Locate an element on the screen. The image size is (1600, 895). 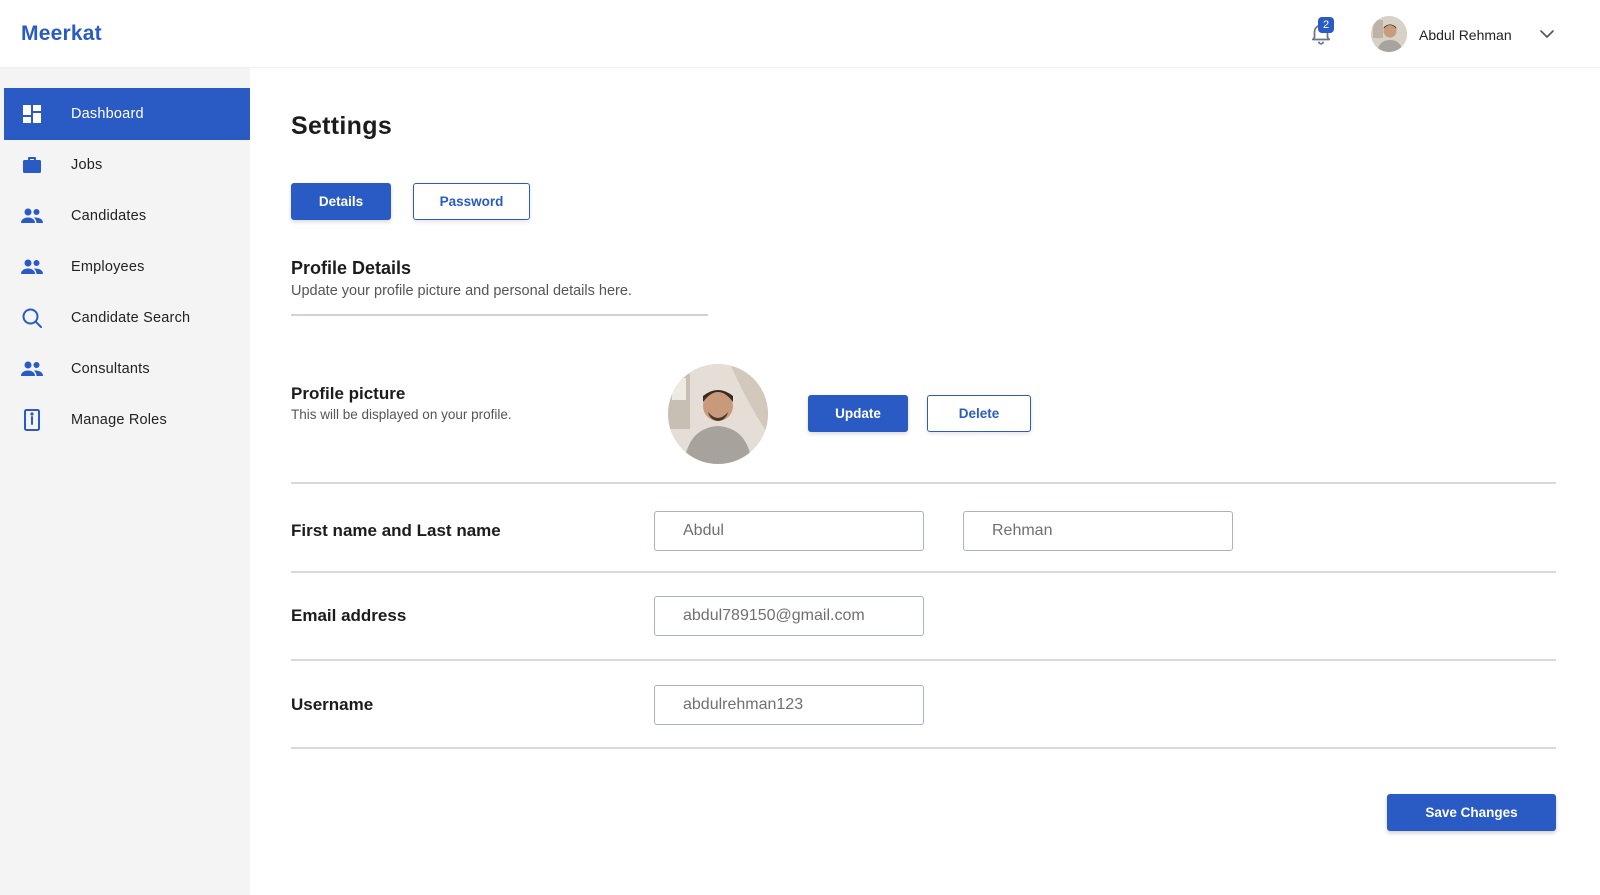
sidebar-item-consultants: Consultants is located at coordinates (127, 369).